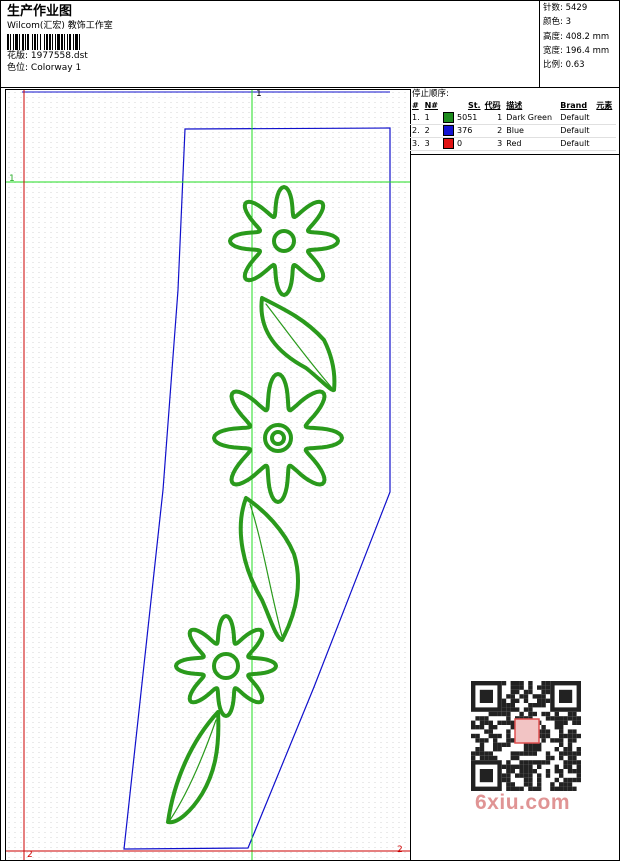 The width and height of the screenshot is (620, 861). Describe the element at coordinates (60, 42) in the screenshot. I see `barcode` at that location.